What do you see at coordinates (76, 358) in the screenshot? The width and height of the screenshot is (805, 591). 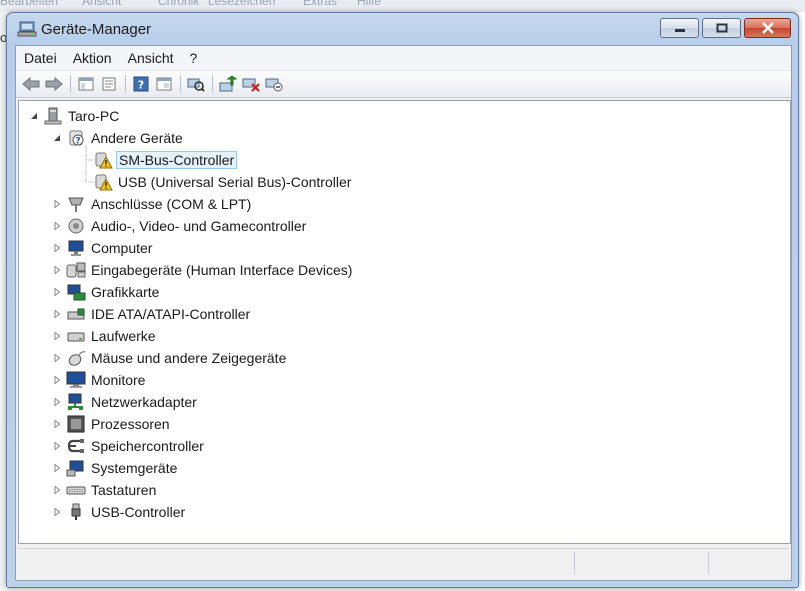 I see `mouse-icon` at bounding box center [76, 358].